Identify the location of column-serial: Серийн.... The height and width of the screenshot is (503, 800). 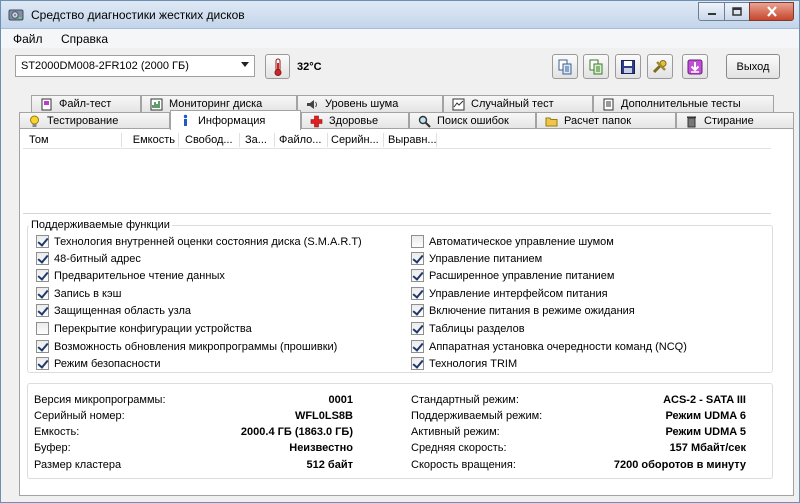
(357, 140).